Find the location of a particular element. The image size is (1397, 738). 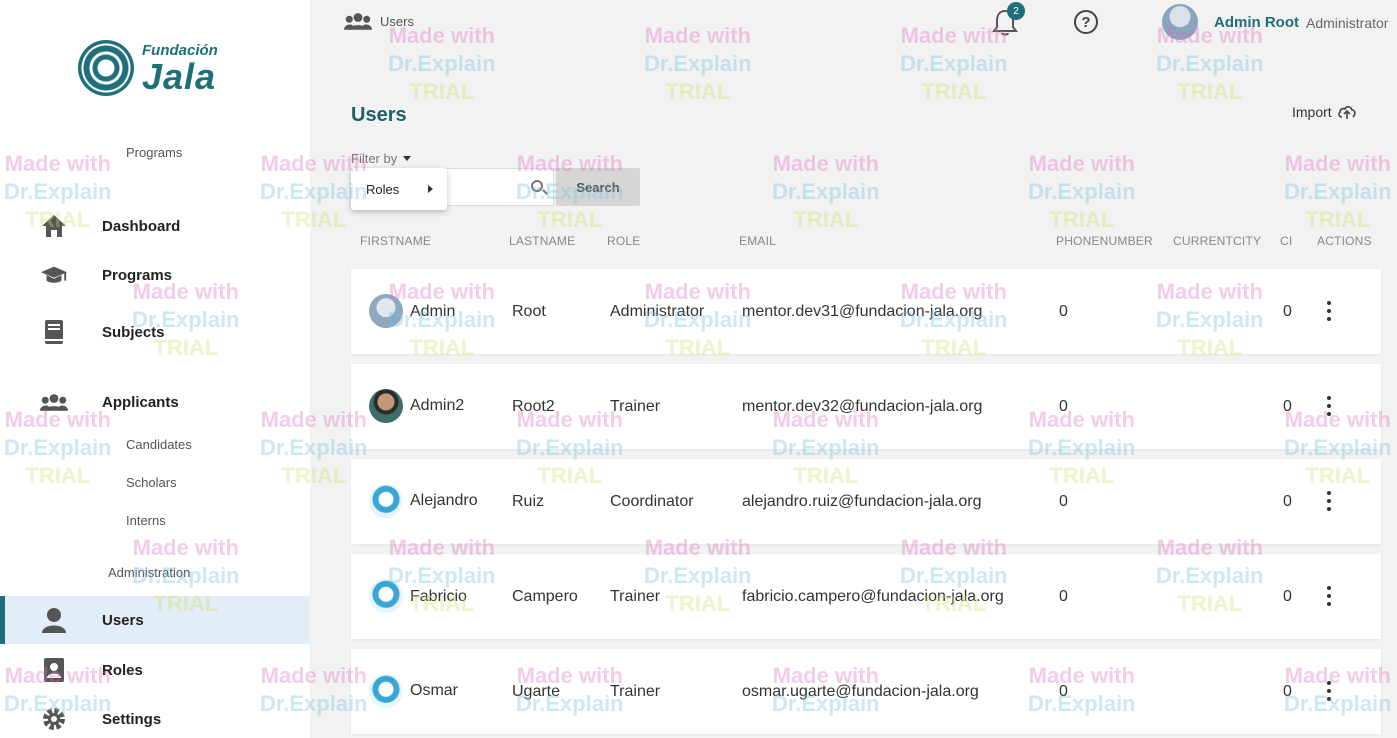

column-header-currentcity: CURRENTCITY is located at coordinates (1217, 241).